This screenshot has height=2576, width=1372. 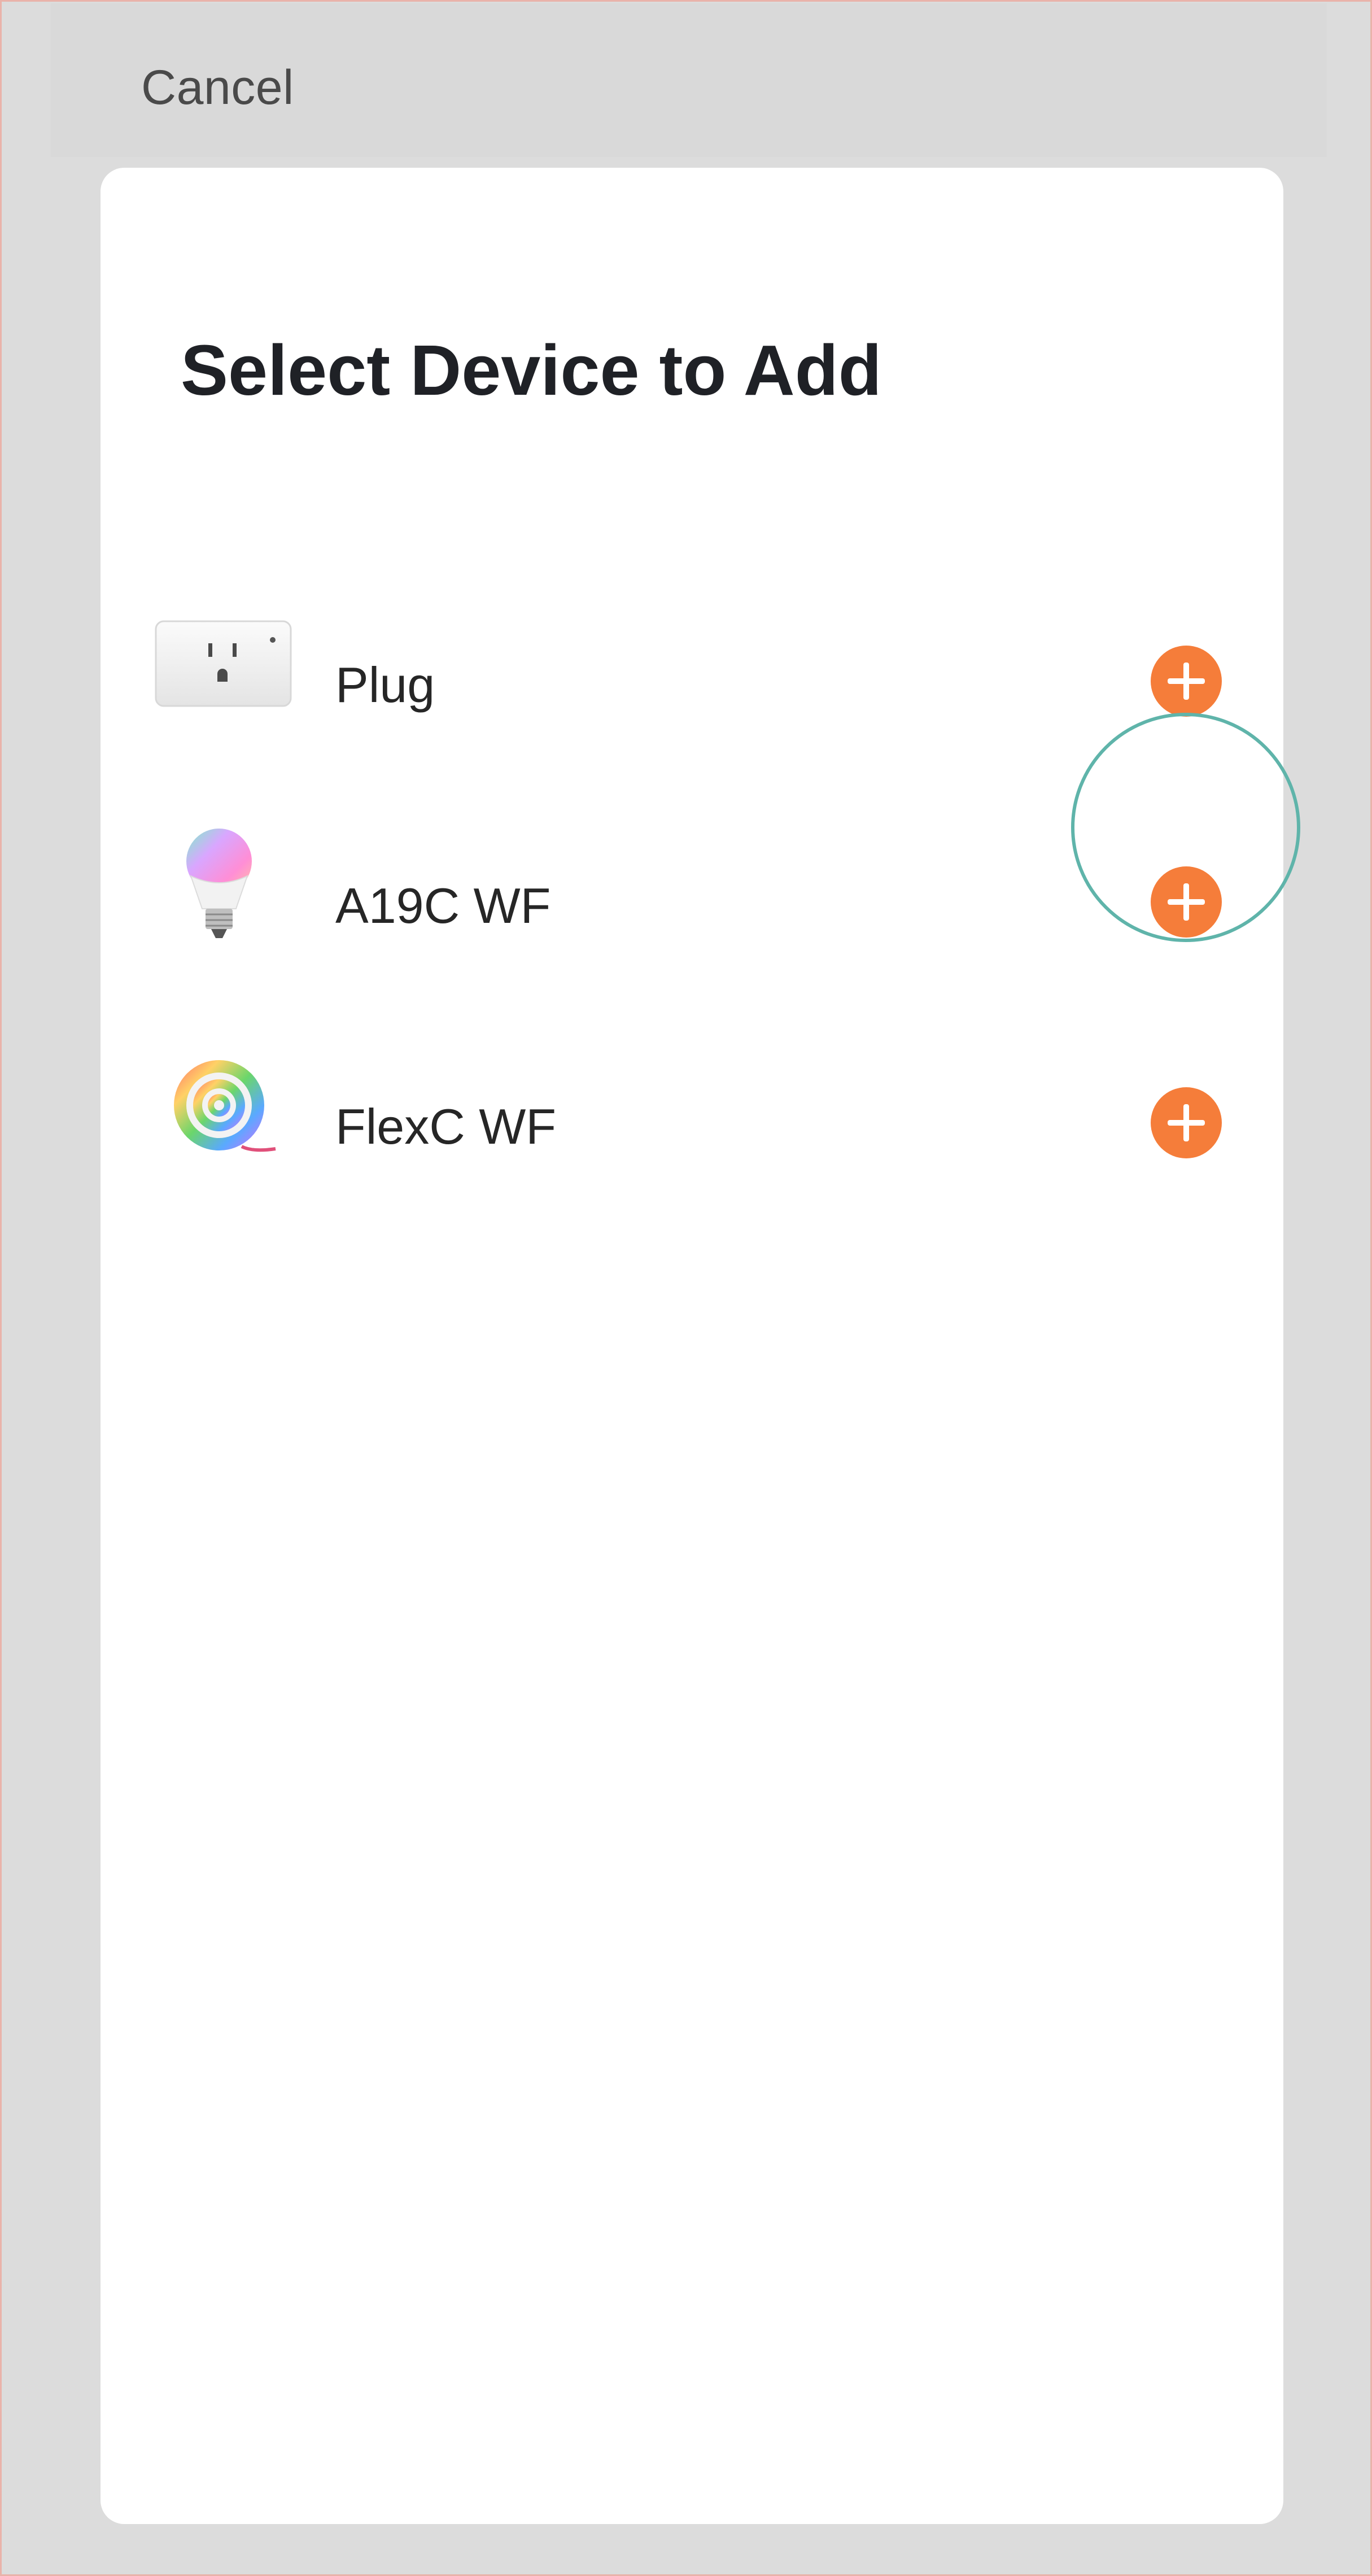 I want to click on color-bulb-icon, so click(x=220, y=887).